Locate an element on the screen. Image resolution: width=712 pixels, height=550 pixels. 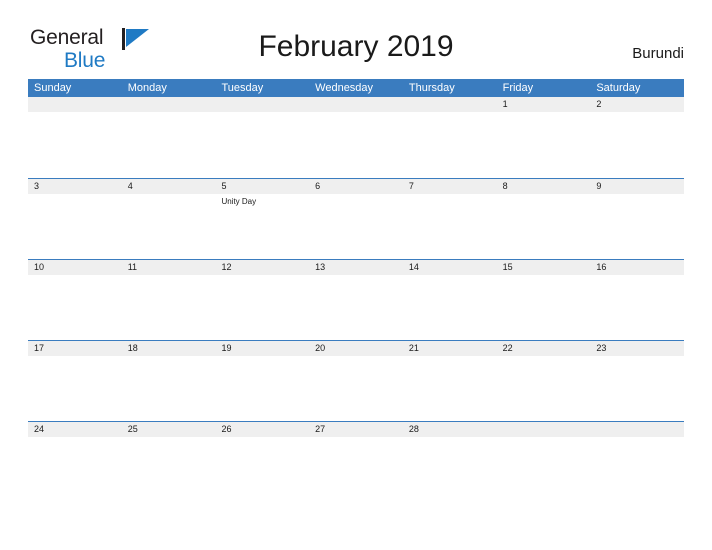
calendar-day-cell: 10 is located at coordinates (75, 300).